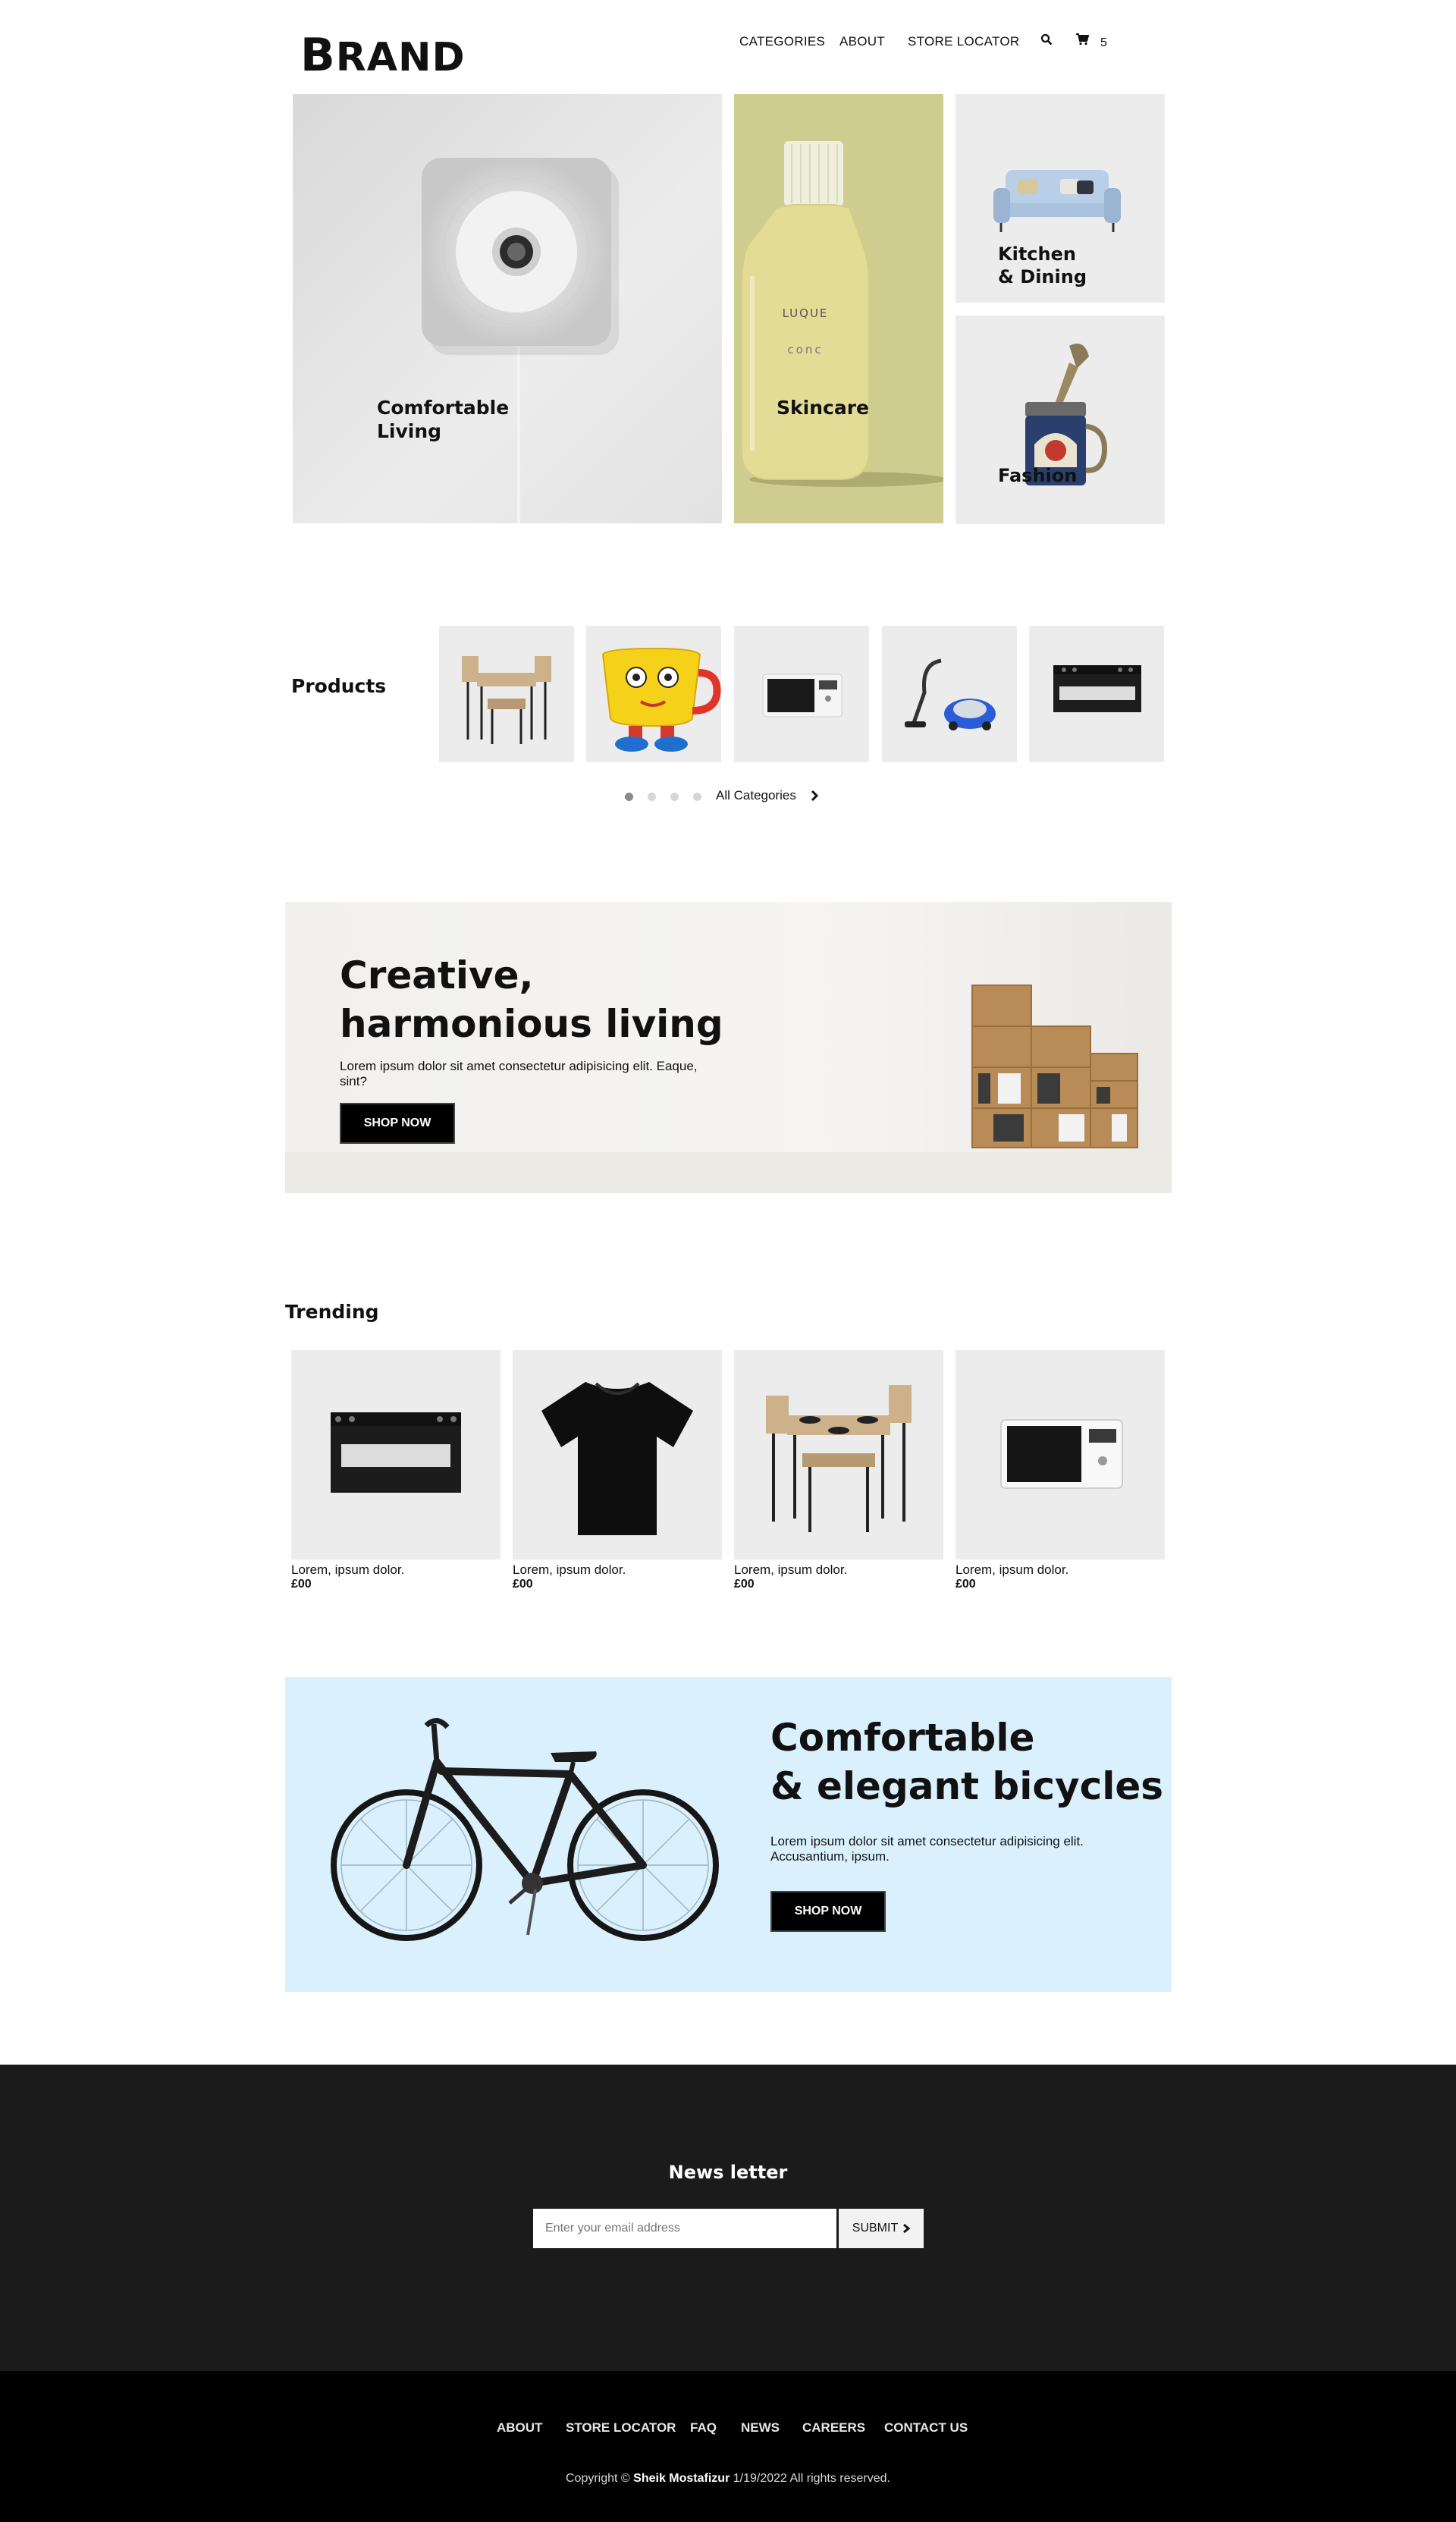  I want to click on title-line: Comfortable, so click(902, 1738).